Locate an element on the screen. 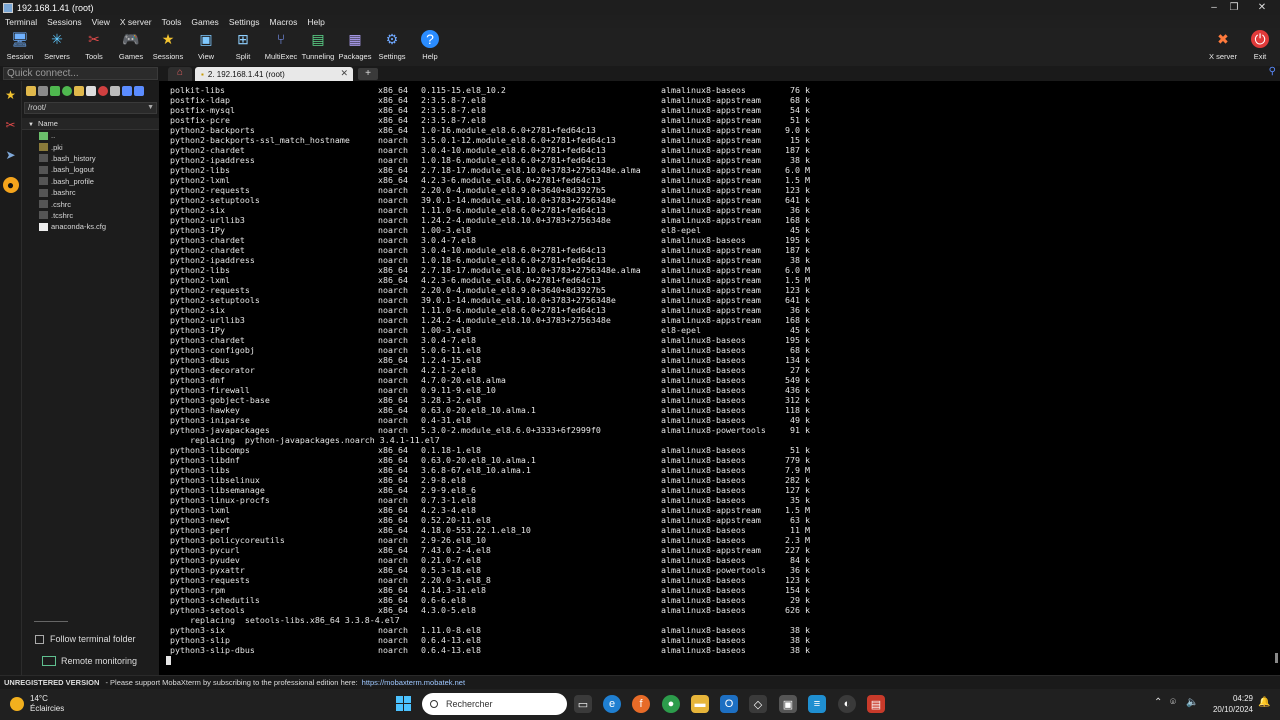 The height and width of the screenshot is (720, 1280). new-file-icon is located at coordinates (91, 91).